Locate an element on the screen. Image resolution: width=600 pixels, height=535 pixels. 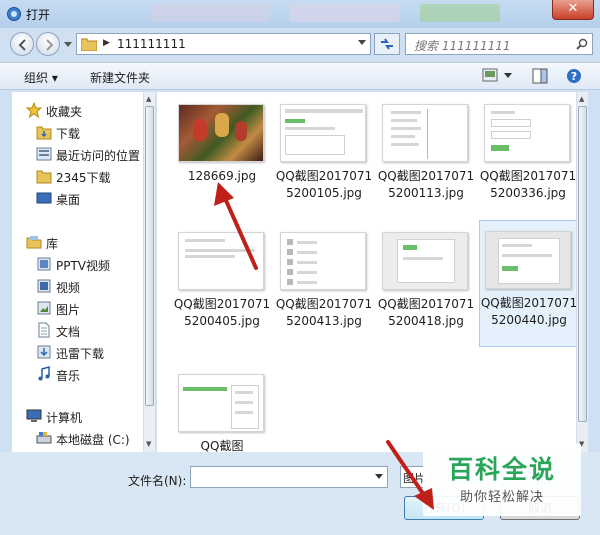
address-path: 111111111 is located at coordinates (151, 44).